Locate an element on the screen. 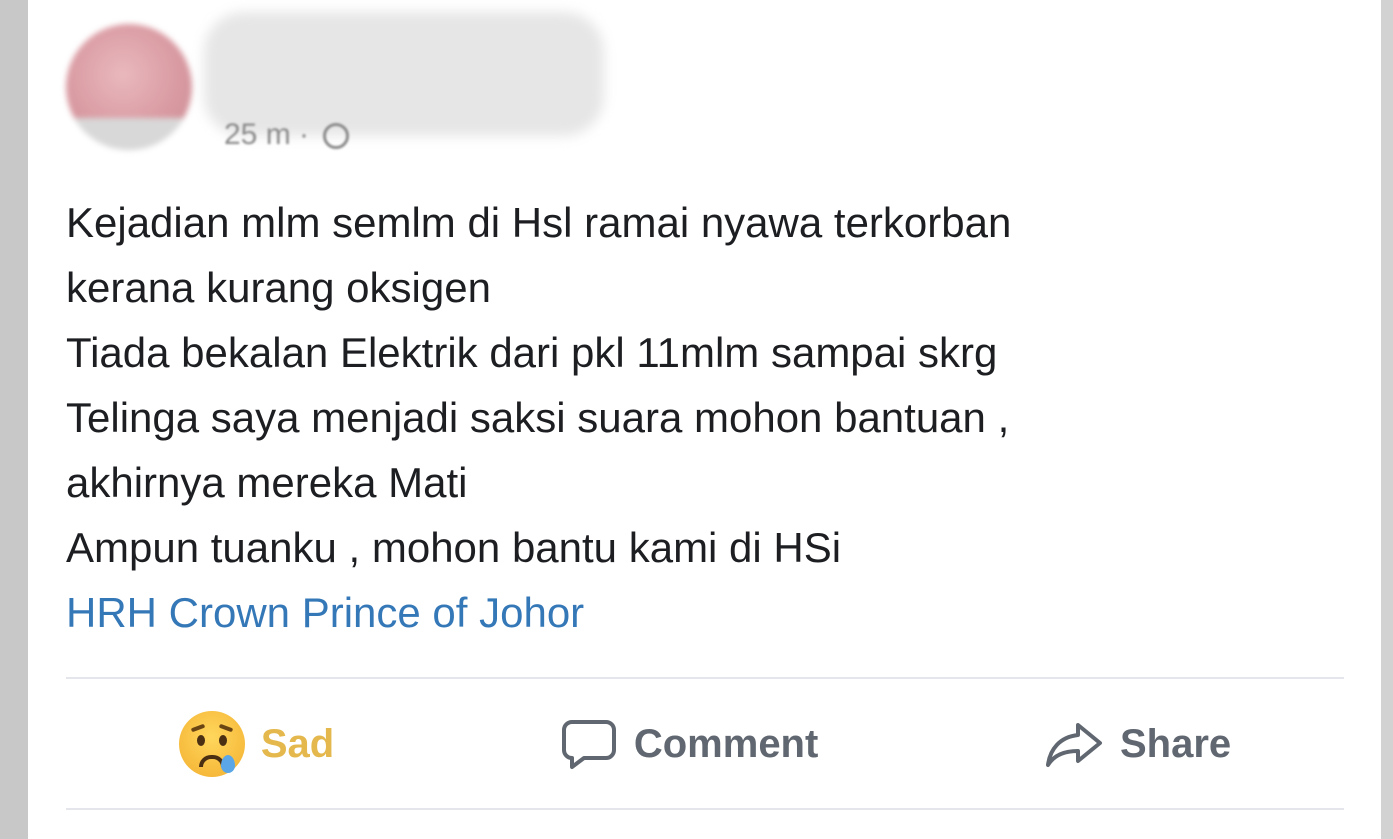 The image size is (1393, 839). sad-face-icon is located at coordinates (211, 744).